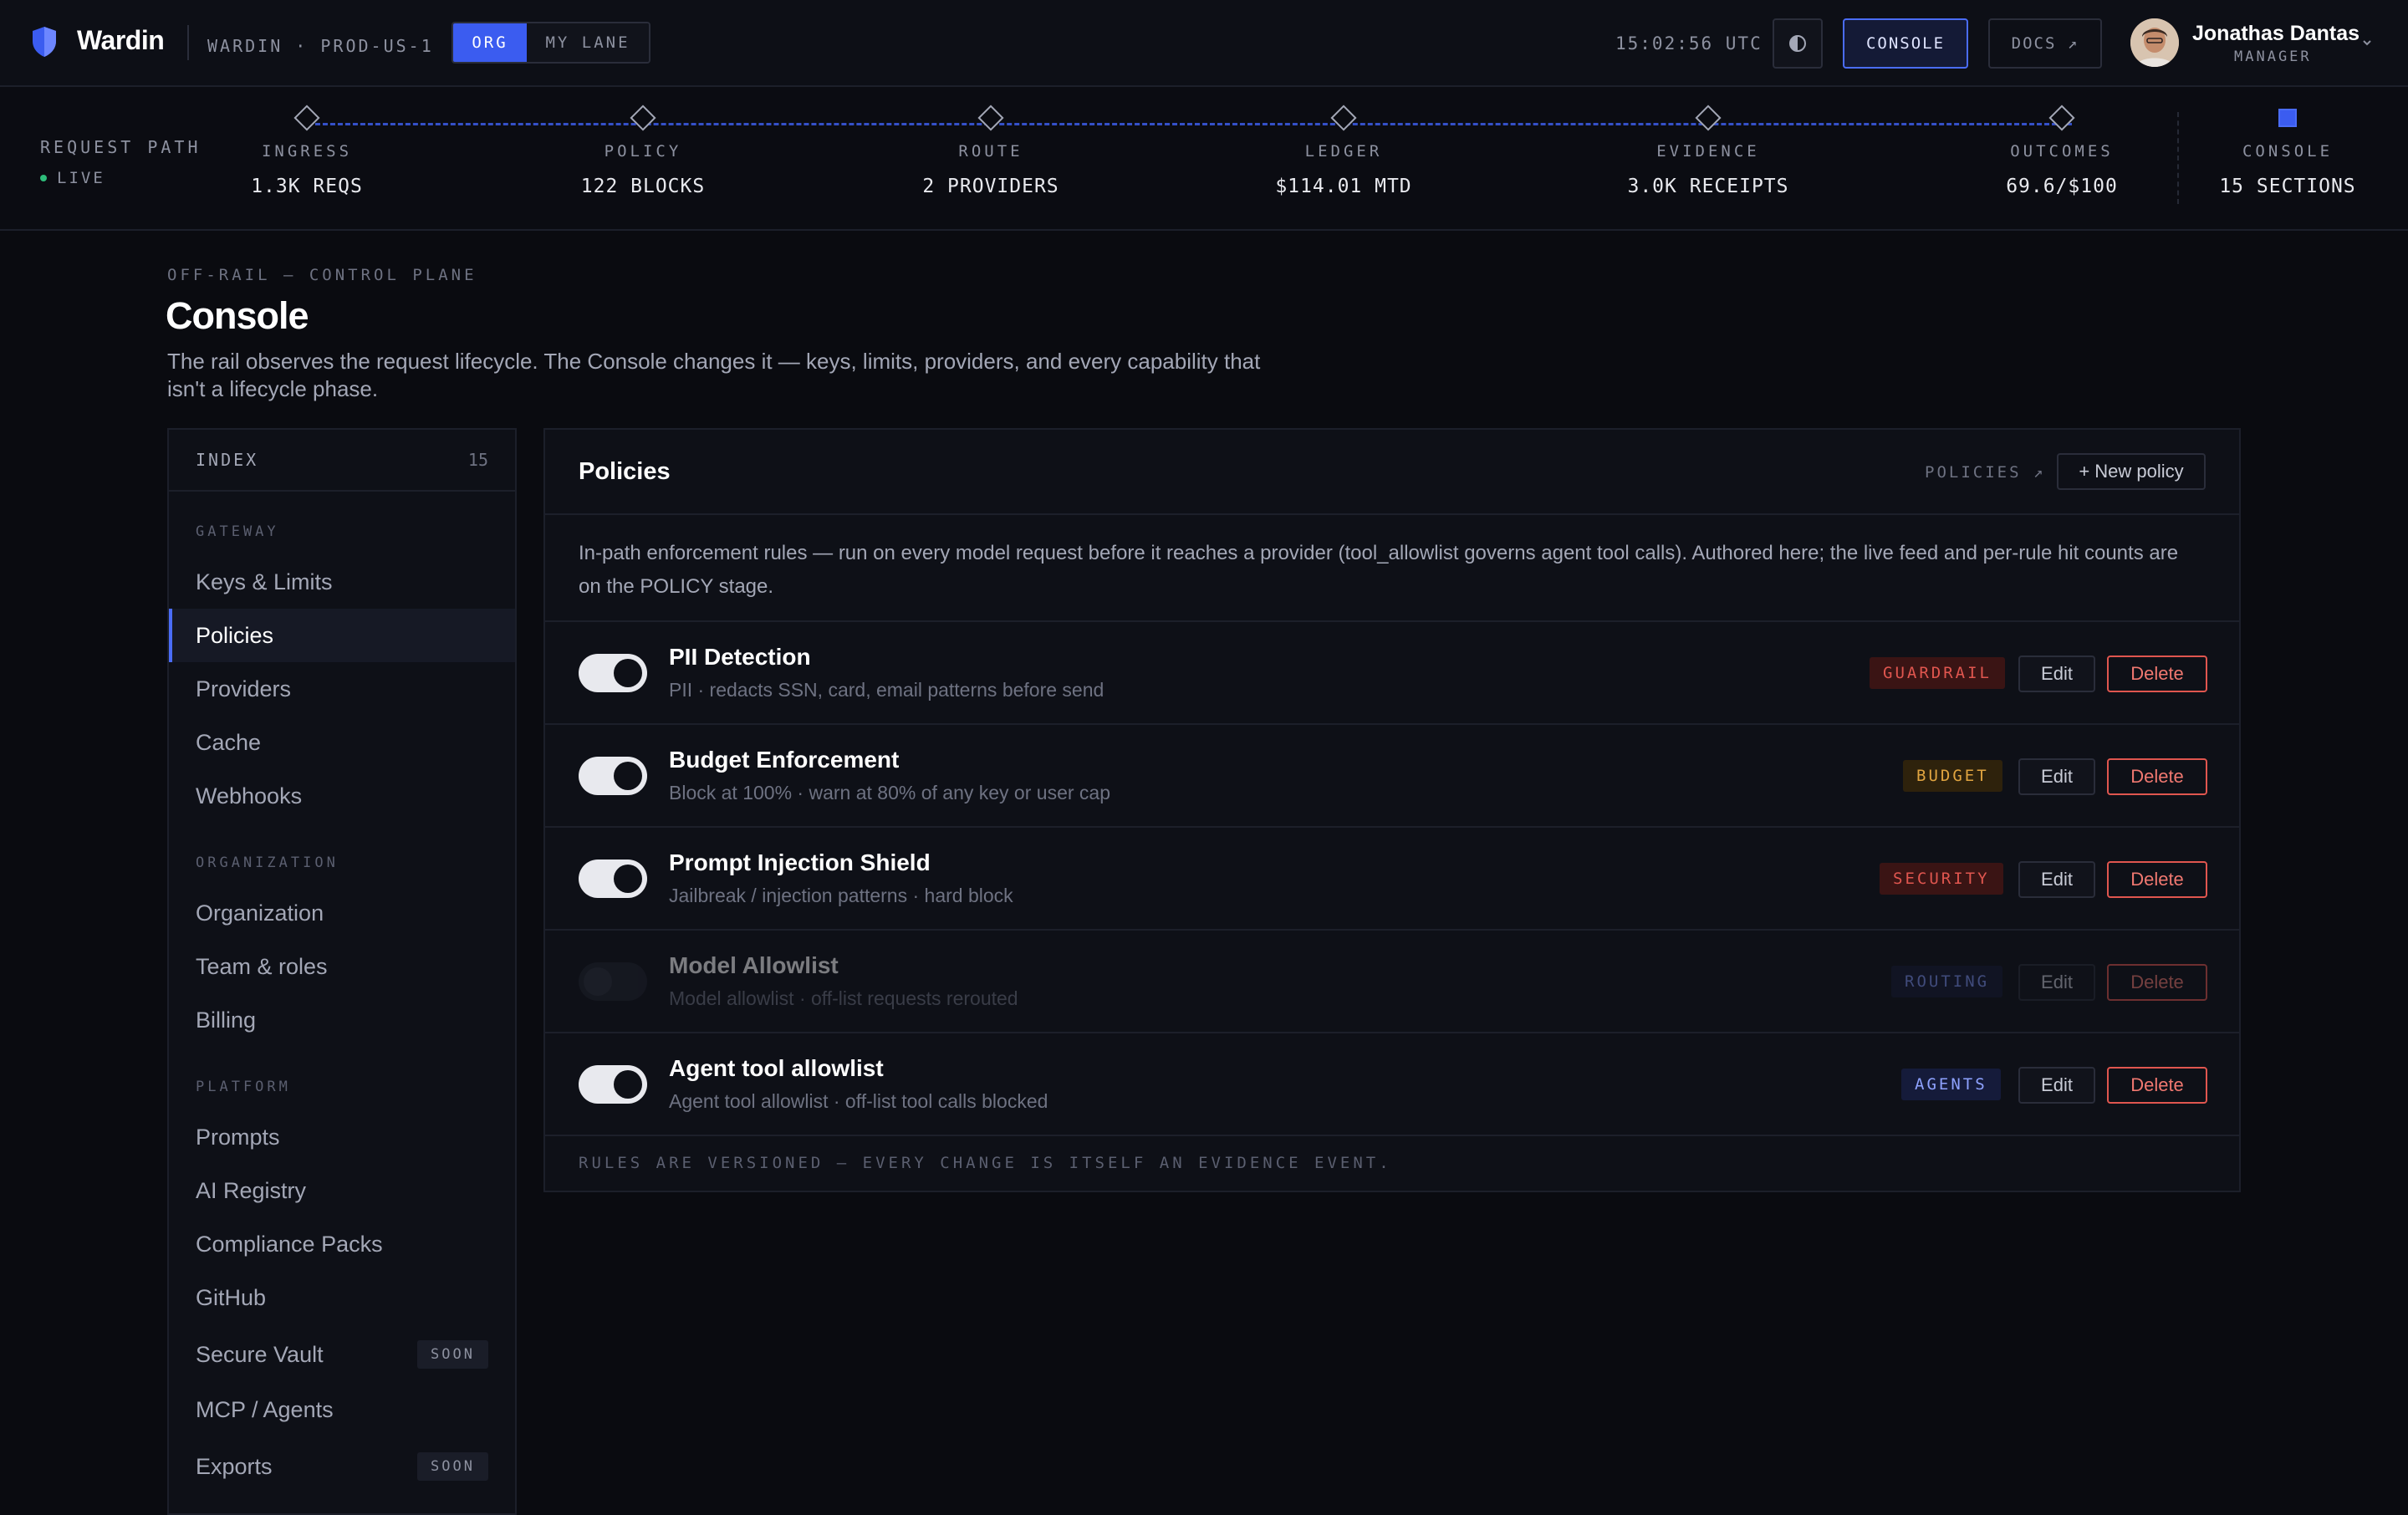  What do you see at coordinates (2062, 186) in the screenshot?
I see `stage-value: 69.6/$100` at bounding box center [2062, 186].